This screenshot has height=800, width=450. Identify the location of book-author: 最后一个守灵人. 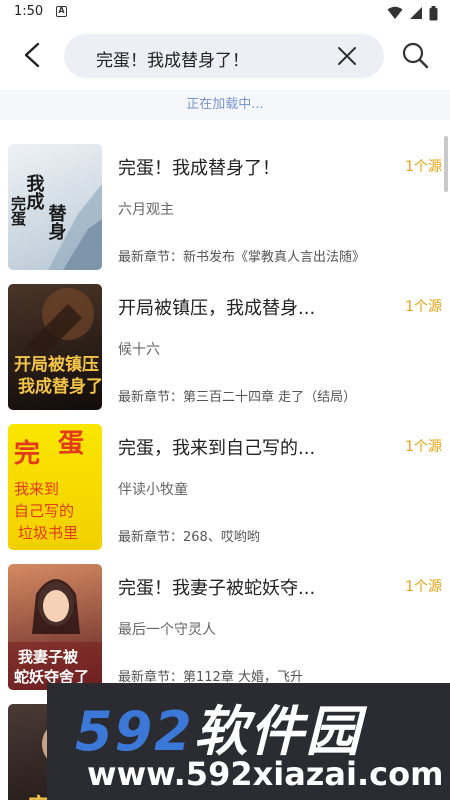
(167, 630).